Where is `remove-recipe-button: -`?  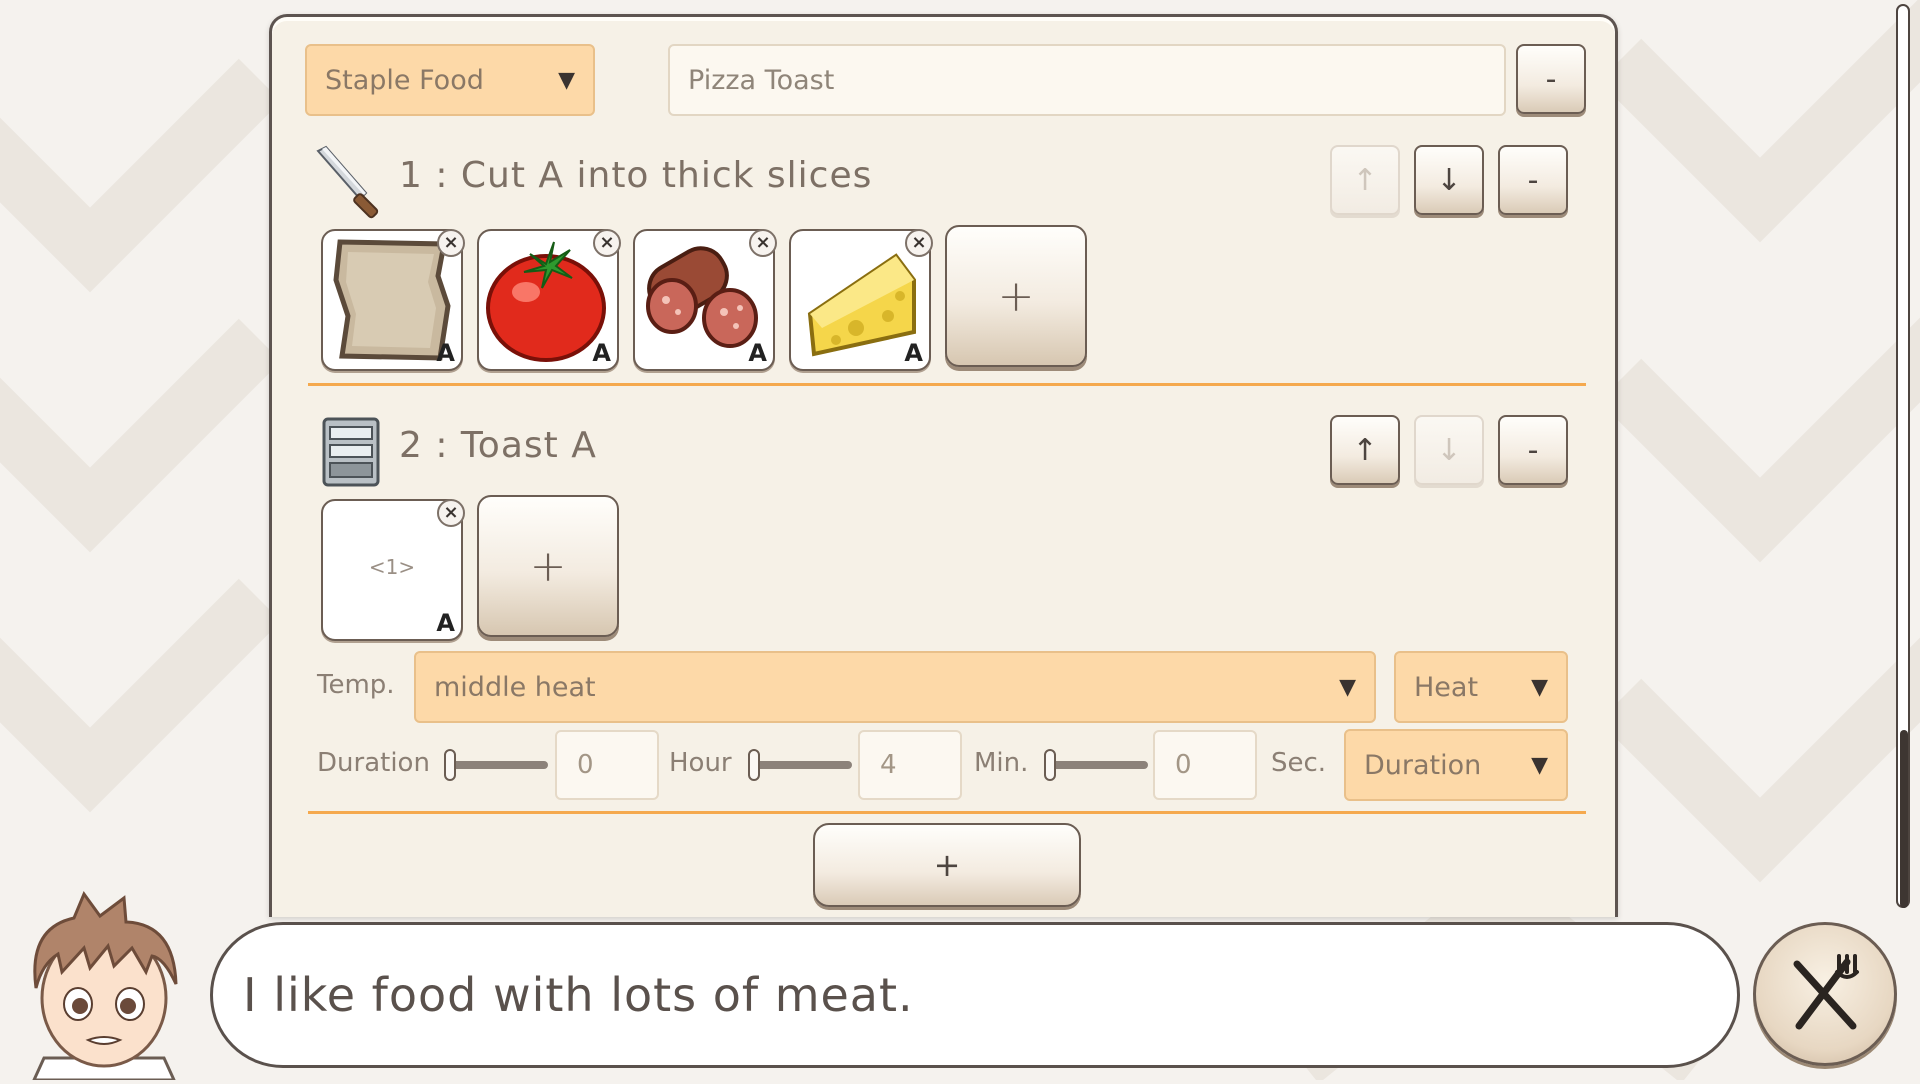 remove-recipe-button: - is located at coordinates (1551, 79).